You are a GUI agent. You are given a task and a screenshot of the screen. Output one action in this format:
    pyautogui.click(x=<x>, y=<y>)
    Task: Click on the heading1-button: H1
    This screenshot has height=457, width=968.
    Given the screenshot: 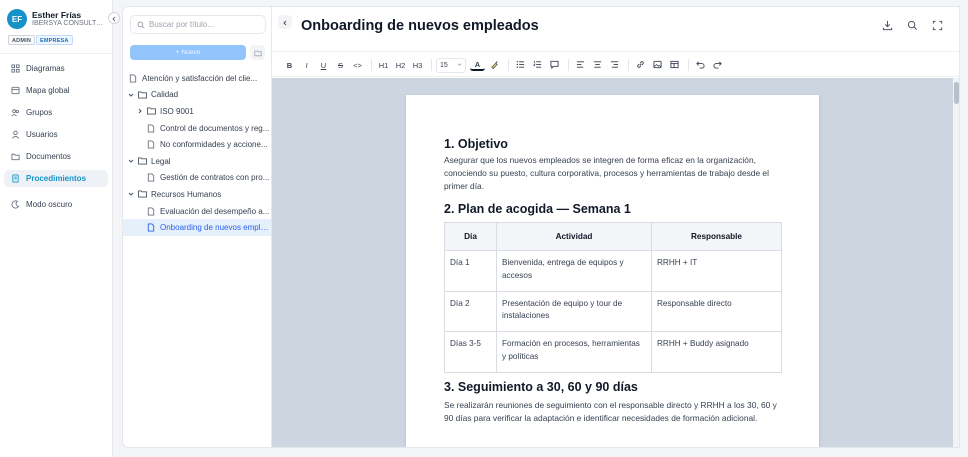 What is the action you would take?
    pyautogui.click(x=383, y=65)
    